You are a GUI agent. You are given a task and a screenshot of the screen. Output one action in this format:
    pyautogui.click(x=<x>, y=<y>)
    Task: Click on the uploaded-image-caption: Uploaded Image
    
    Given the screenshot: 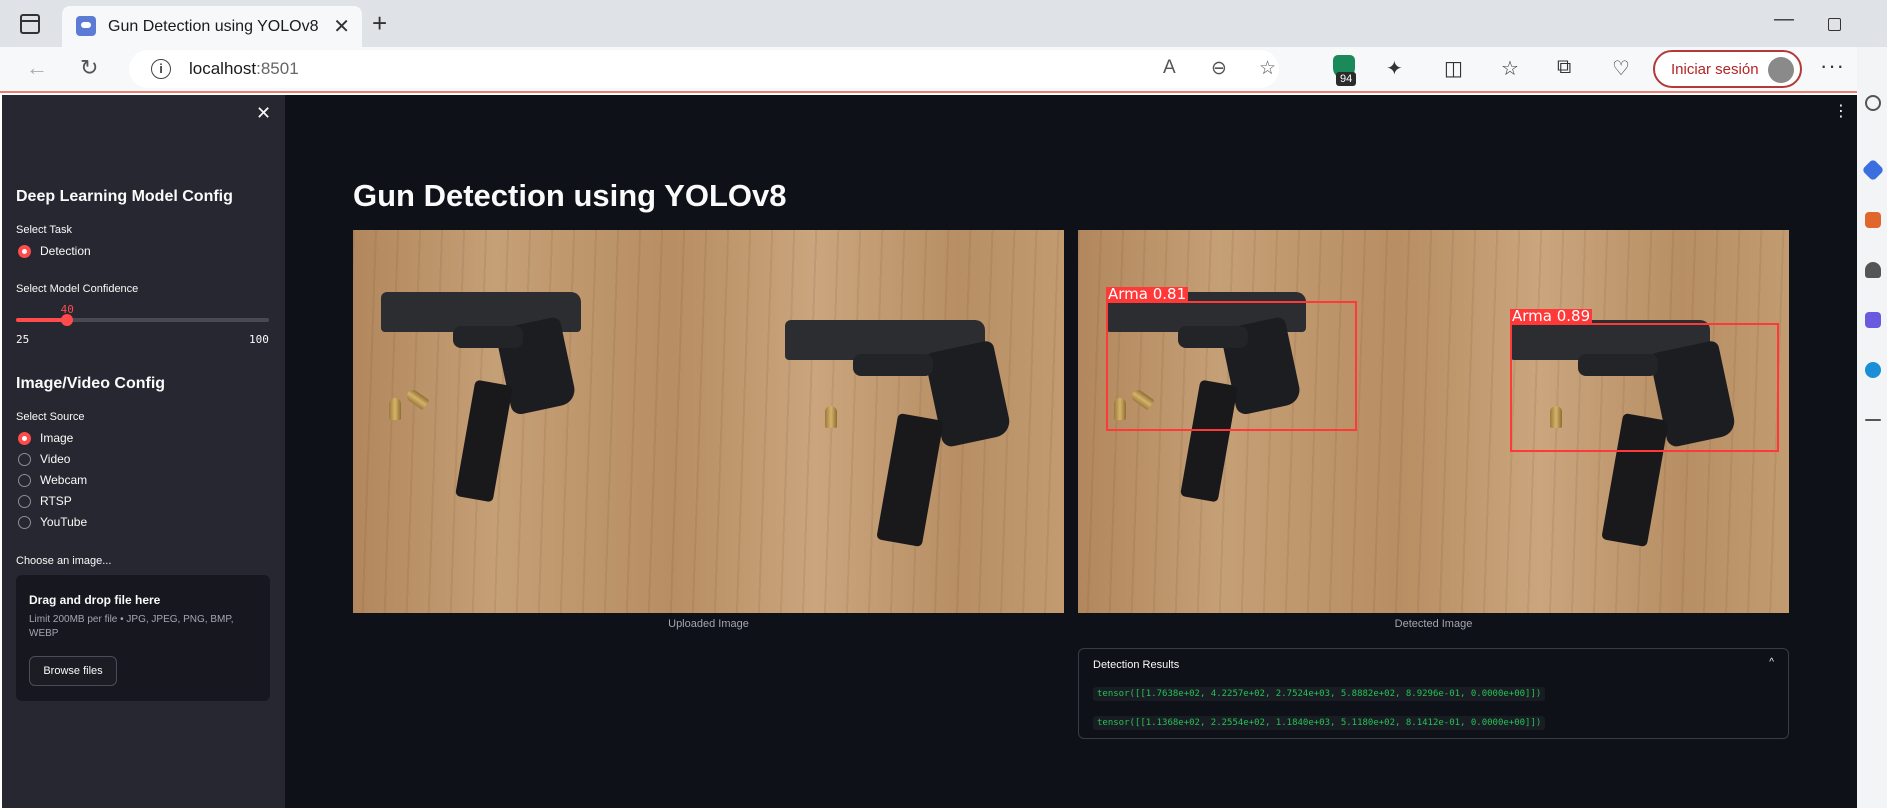 What is the action you would take?
    pyautogui.click(x=708, y=624)
    